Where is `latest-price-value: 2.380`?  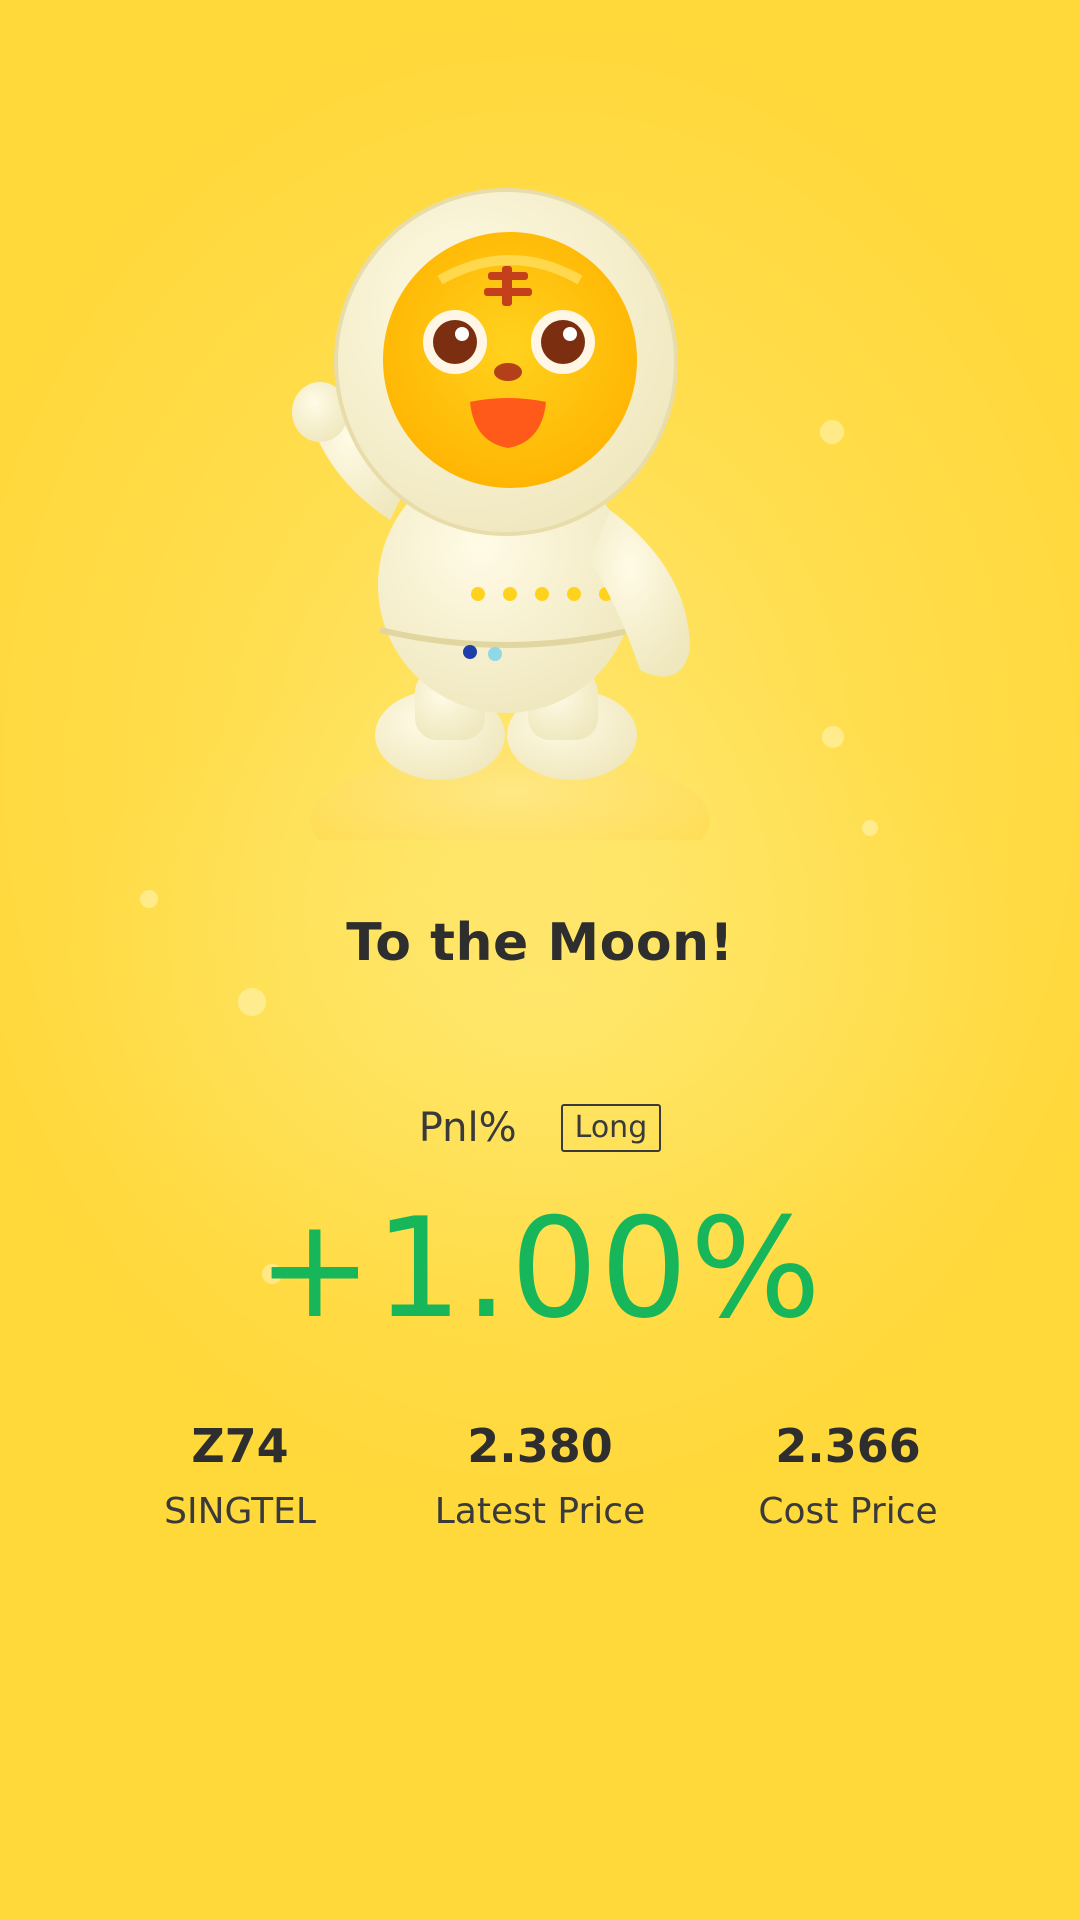 latest-price-value: 2.380 is located at coordinates (540, 1446).